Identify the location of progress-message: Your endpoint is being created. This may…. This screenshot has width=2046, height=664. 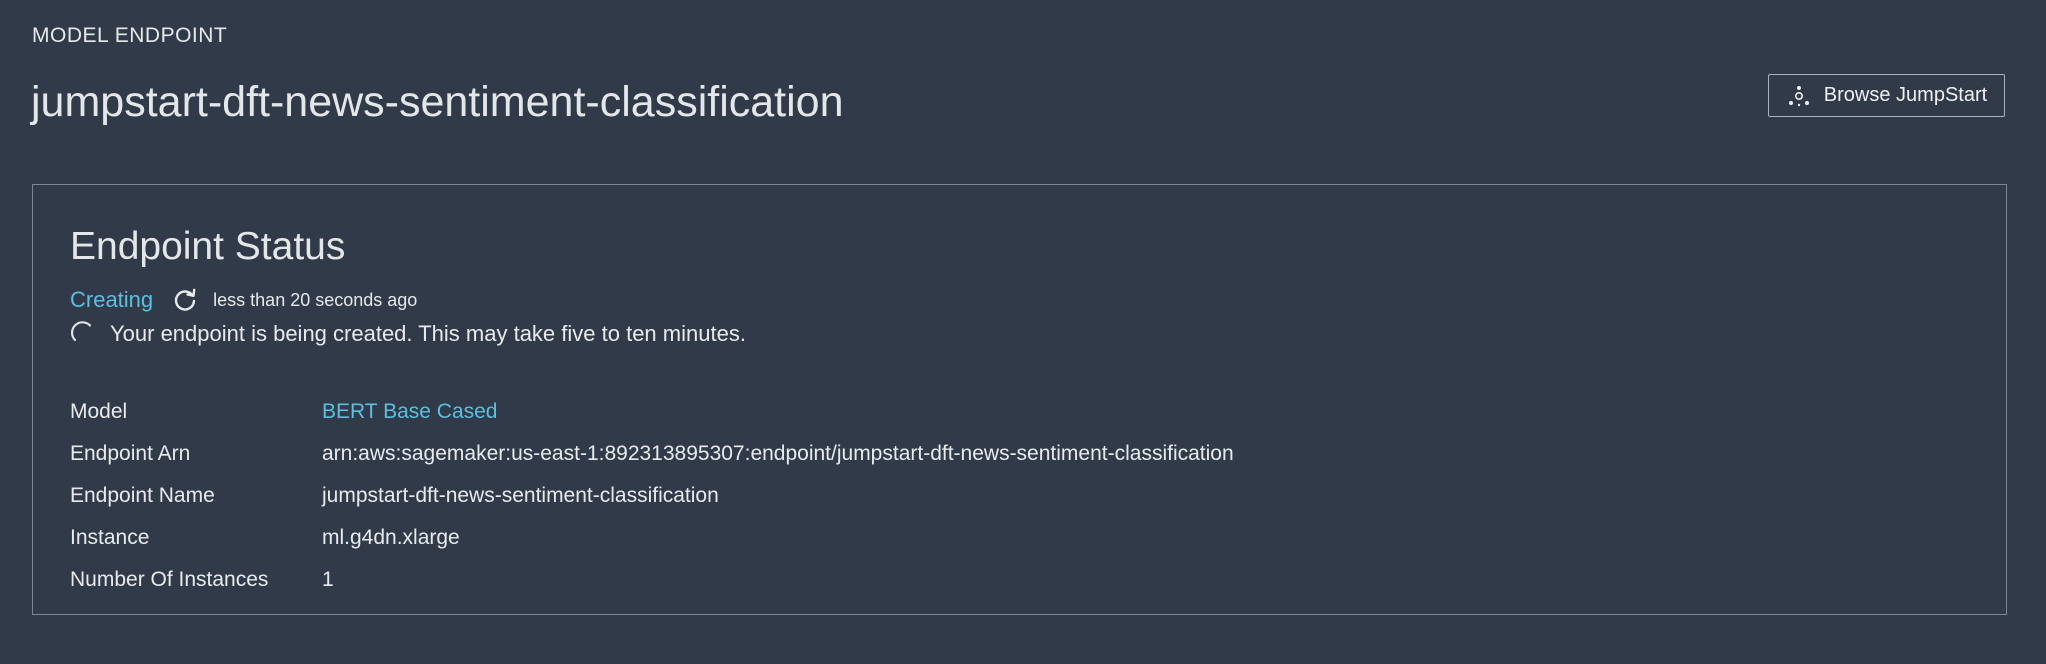
(428, 333).